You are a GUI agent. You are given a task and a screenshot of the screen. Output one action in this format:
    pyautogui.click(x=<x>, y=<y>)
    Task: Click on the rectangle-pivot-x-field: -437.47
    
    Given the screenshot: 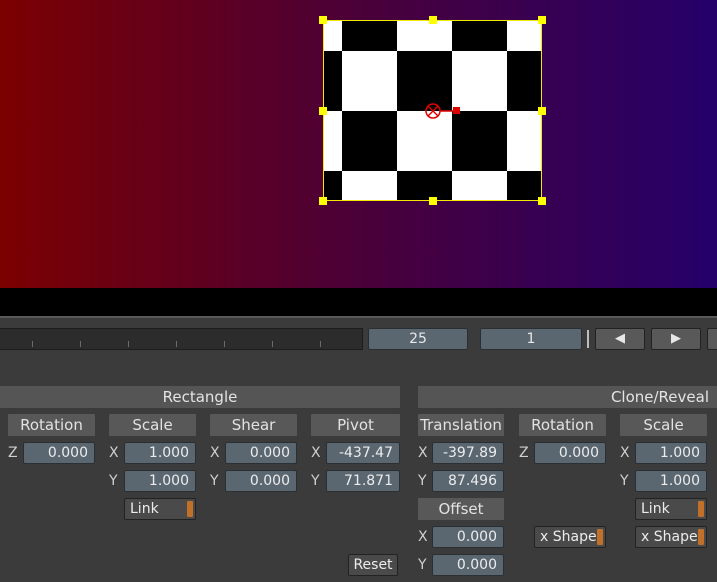 What is the action you would take?
    pyautogui.click(x=363, y=453)
    